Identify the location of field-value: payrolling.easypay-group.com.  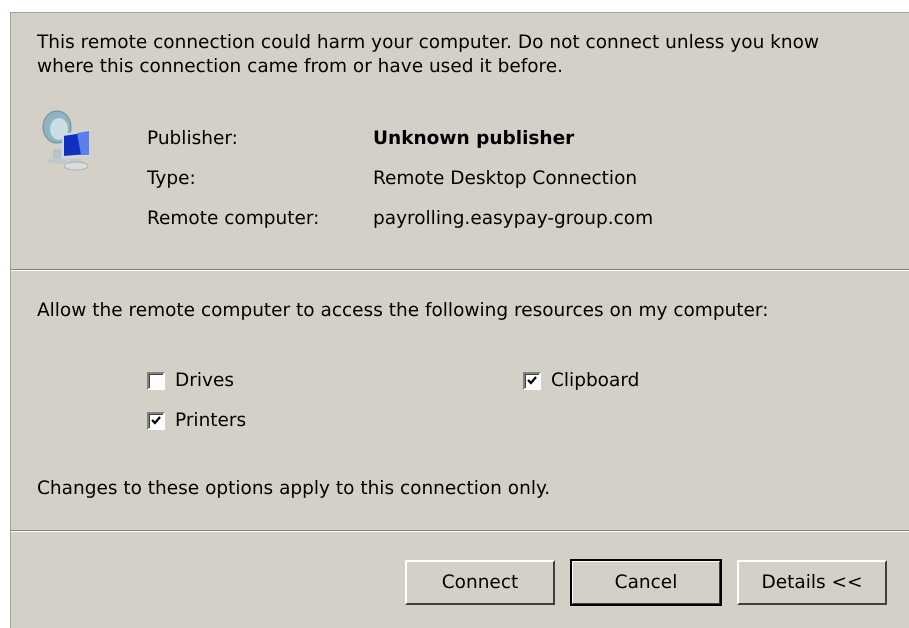
(513, 219).